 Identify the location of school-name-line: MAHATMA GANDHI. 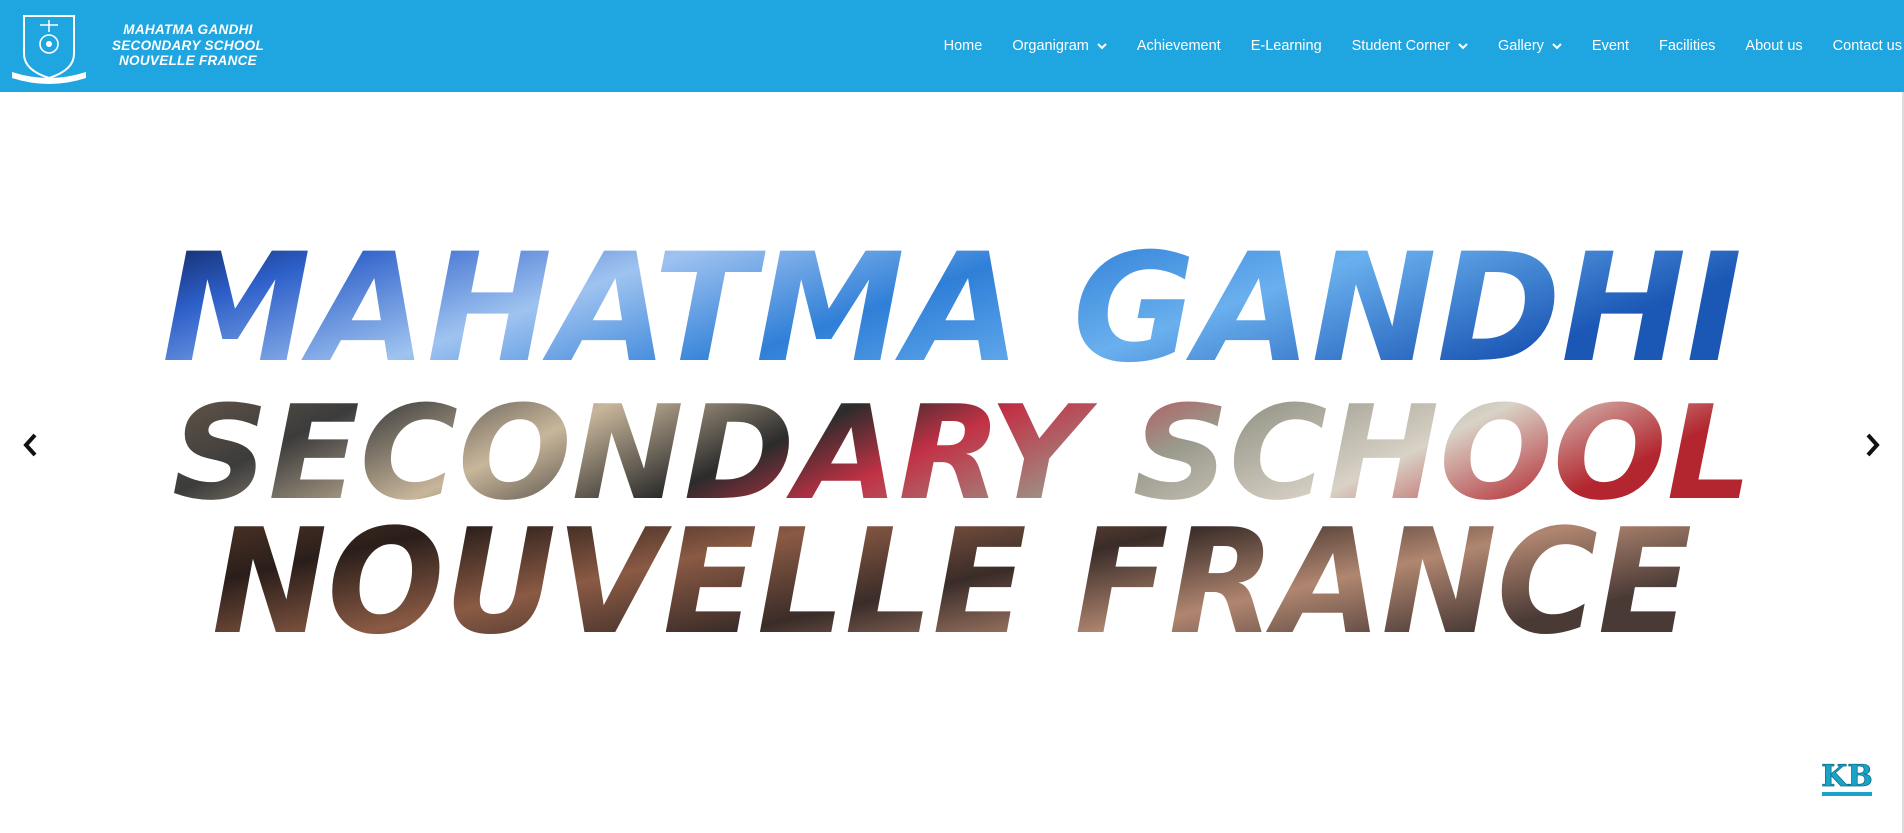
(188, 29).